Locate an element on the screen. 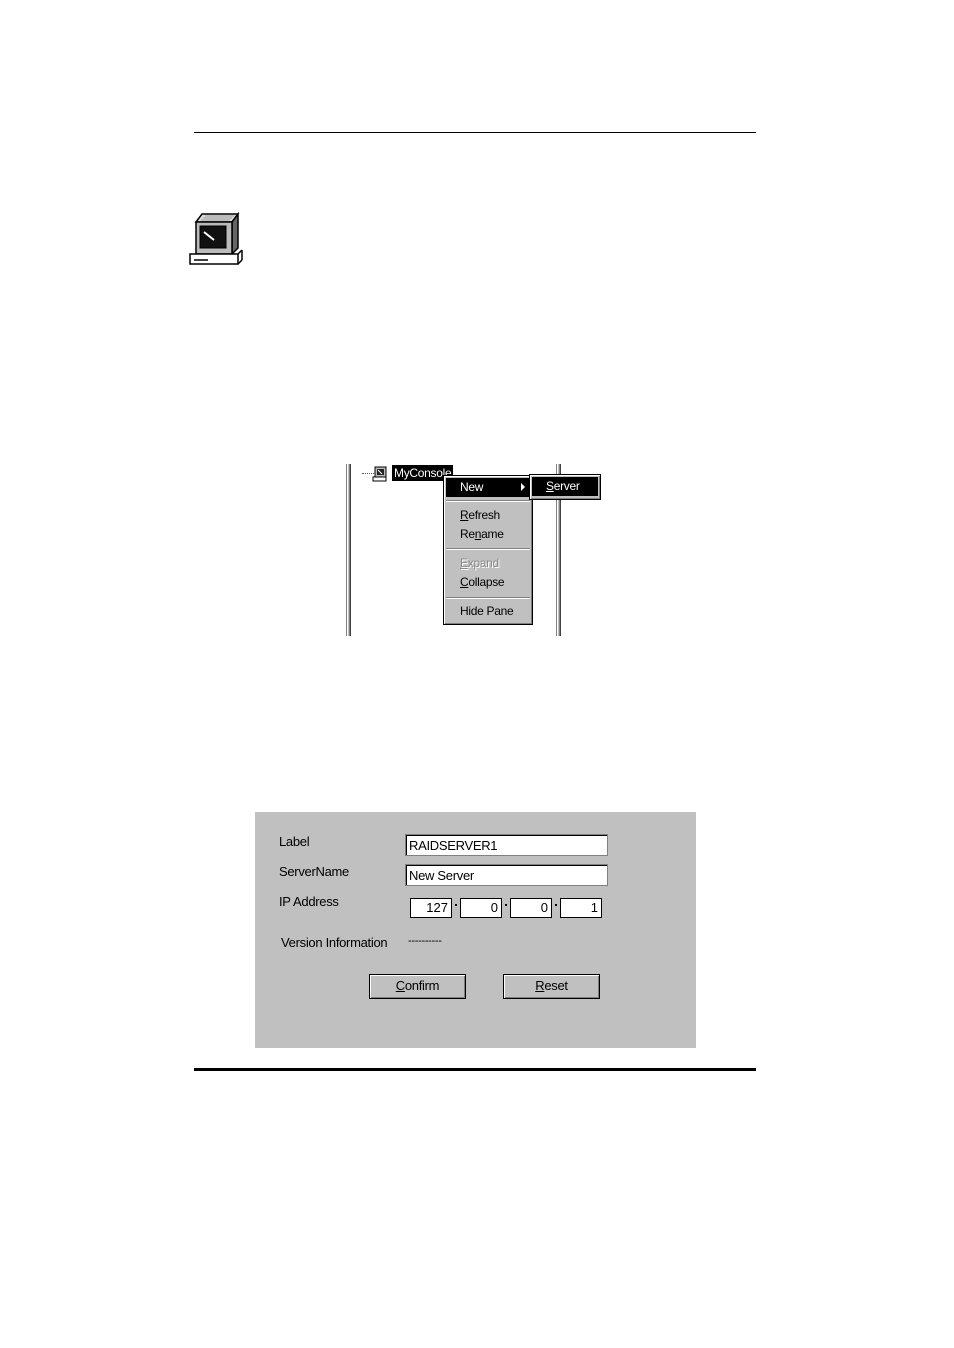 The height and width of the screenshot is (1348, 954). menu-item-expand: Expand is located at coordinates (488, 563).